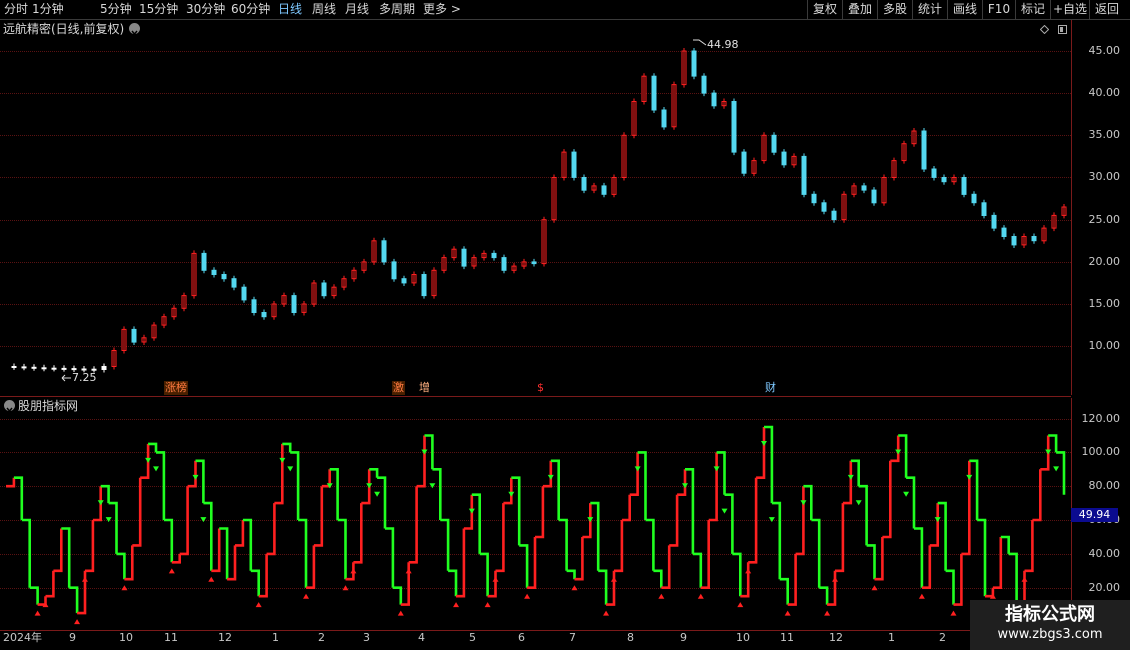 The image size is (1130, 650). What do you see at coordinates (1069, 9) in the screenshot?
I see `add-watchlist-button: +自选` at bounding box center [1069, 9].